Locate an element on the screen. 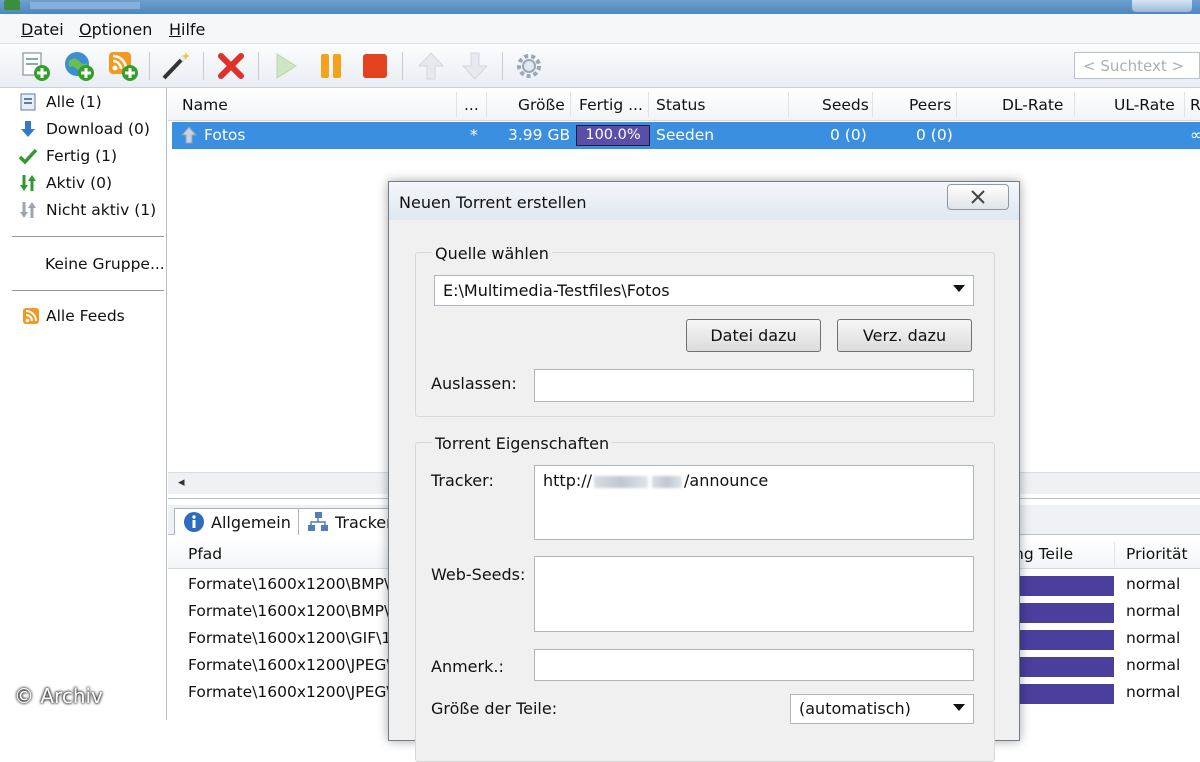 The image size is (1200, 762). settings-gear-icon is located at coordinates (529, 66).